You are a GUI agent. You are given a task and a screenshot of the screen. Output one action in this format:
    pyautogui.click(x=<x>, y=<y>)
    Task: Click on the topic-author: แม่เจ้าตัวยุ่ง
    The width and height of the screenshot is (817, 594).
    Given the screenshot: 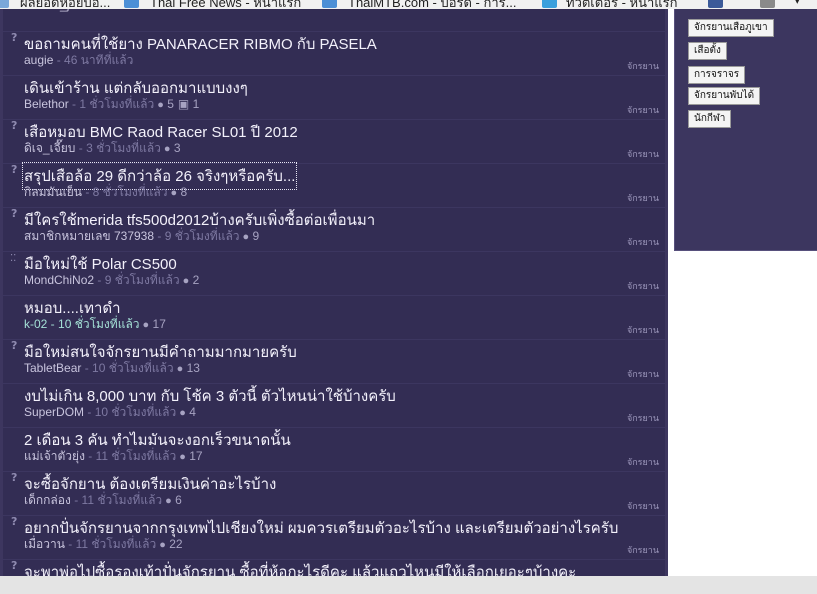 What is the action you would take?
    pyautogui.click(x=54, y=456)
    